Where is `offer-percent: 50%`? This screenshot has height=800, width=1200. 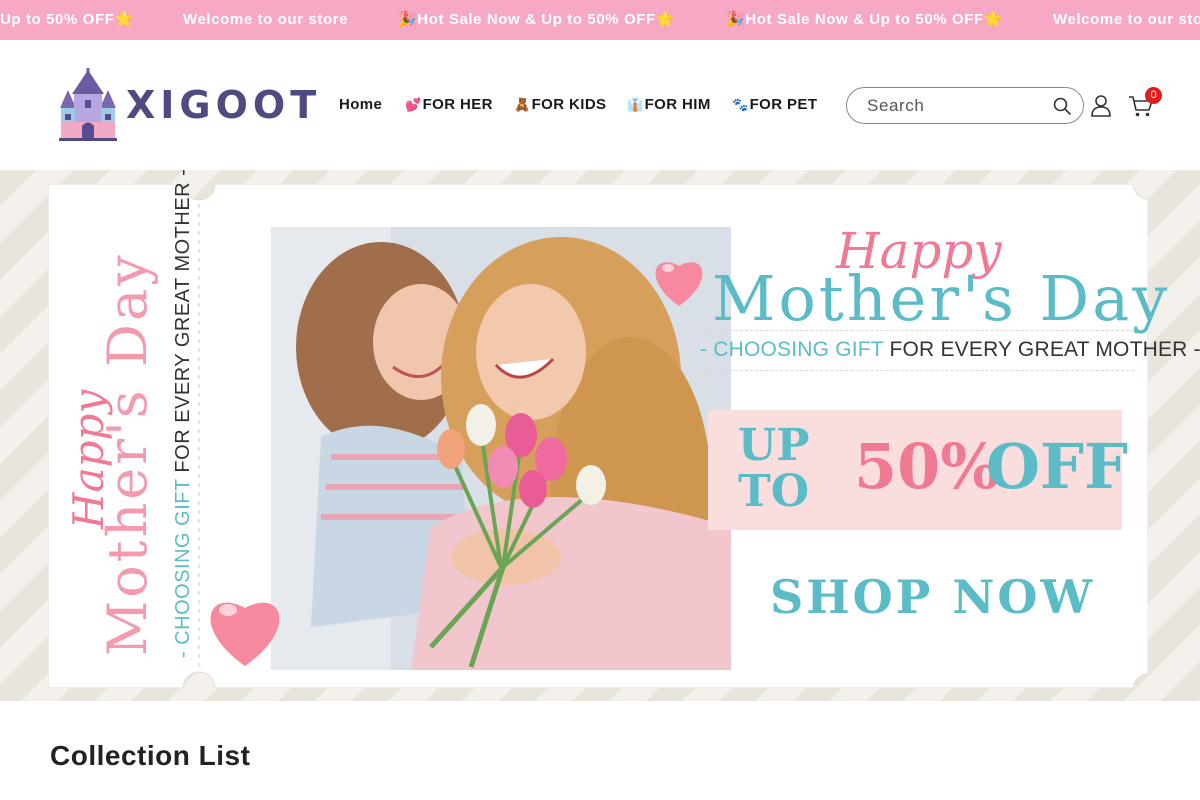
offer-percent: 50% is located at coordinates (927, 466).